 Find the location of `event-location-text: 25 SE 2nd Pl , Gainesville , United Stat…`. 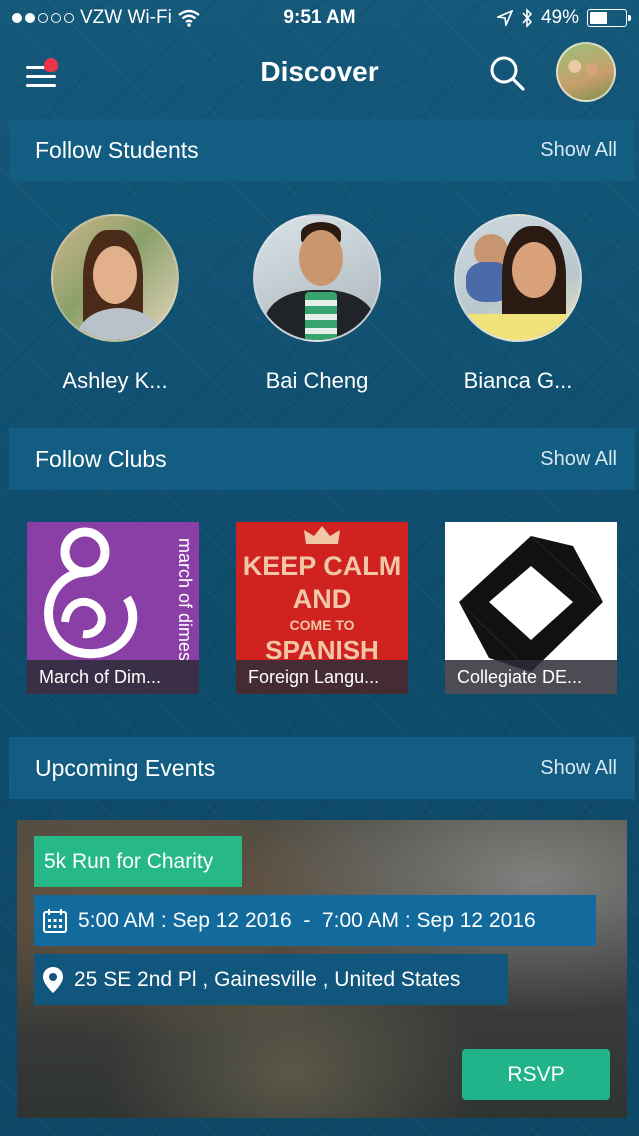

event-location-text: 25 SE 2nd Pl , Gainesville , United Stat… is located at coordinates (267, 979).